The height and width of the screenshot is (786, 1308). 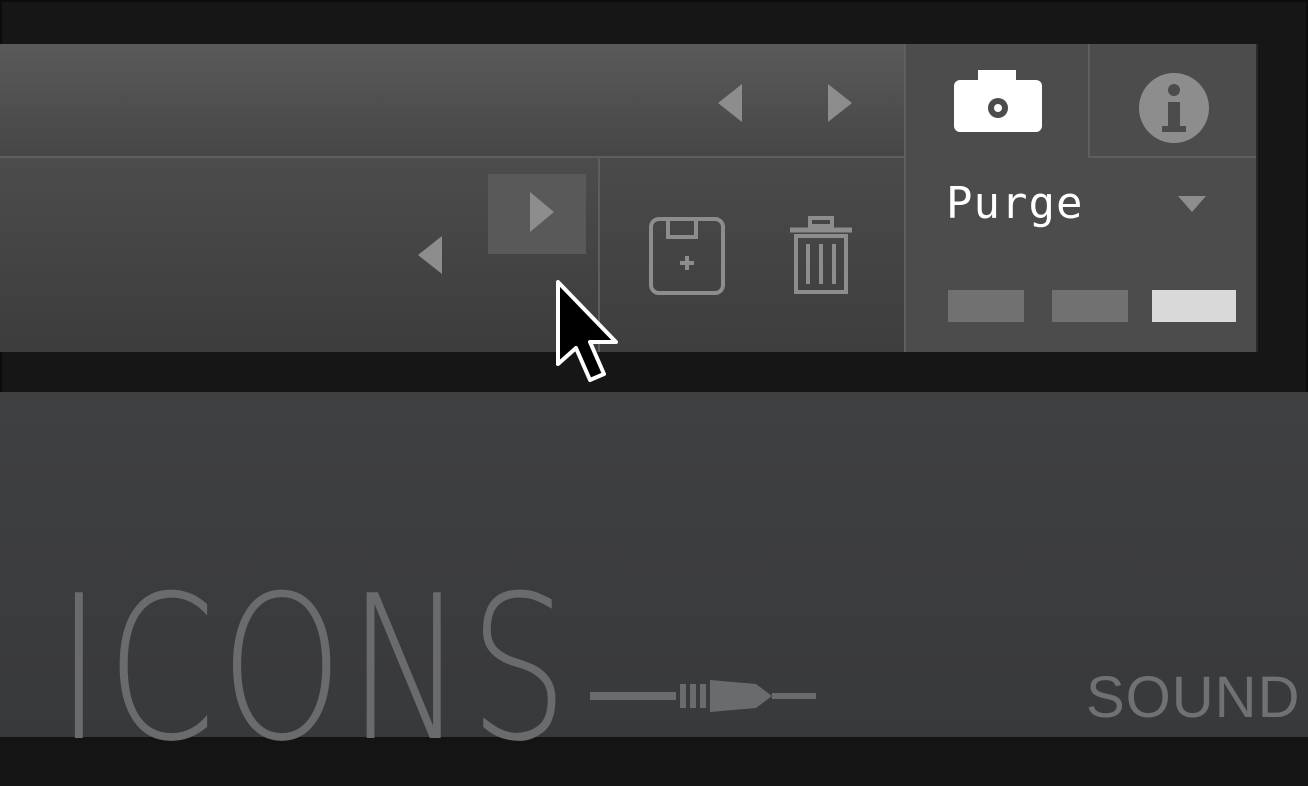 I want to click on info-icon, so click(x=1174, y=108).